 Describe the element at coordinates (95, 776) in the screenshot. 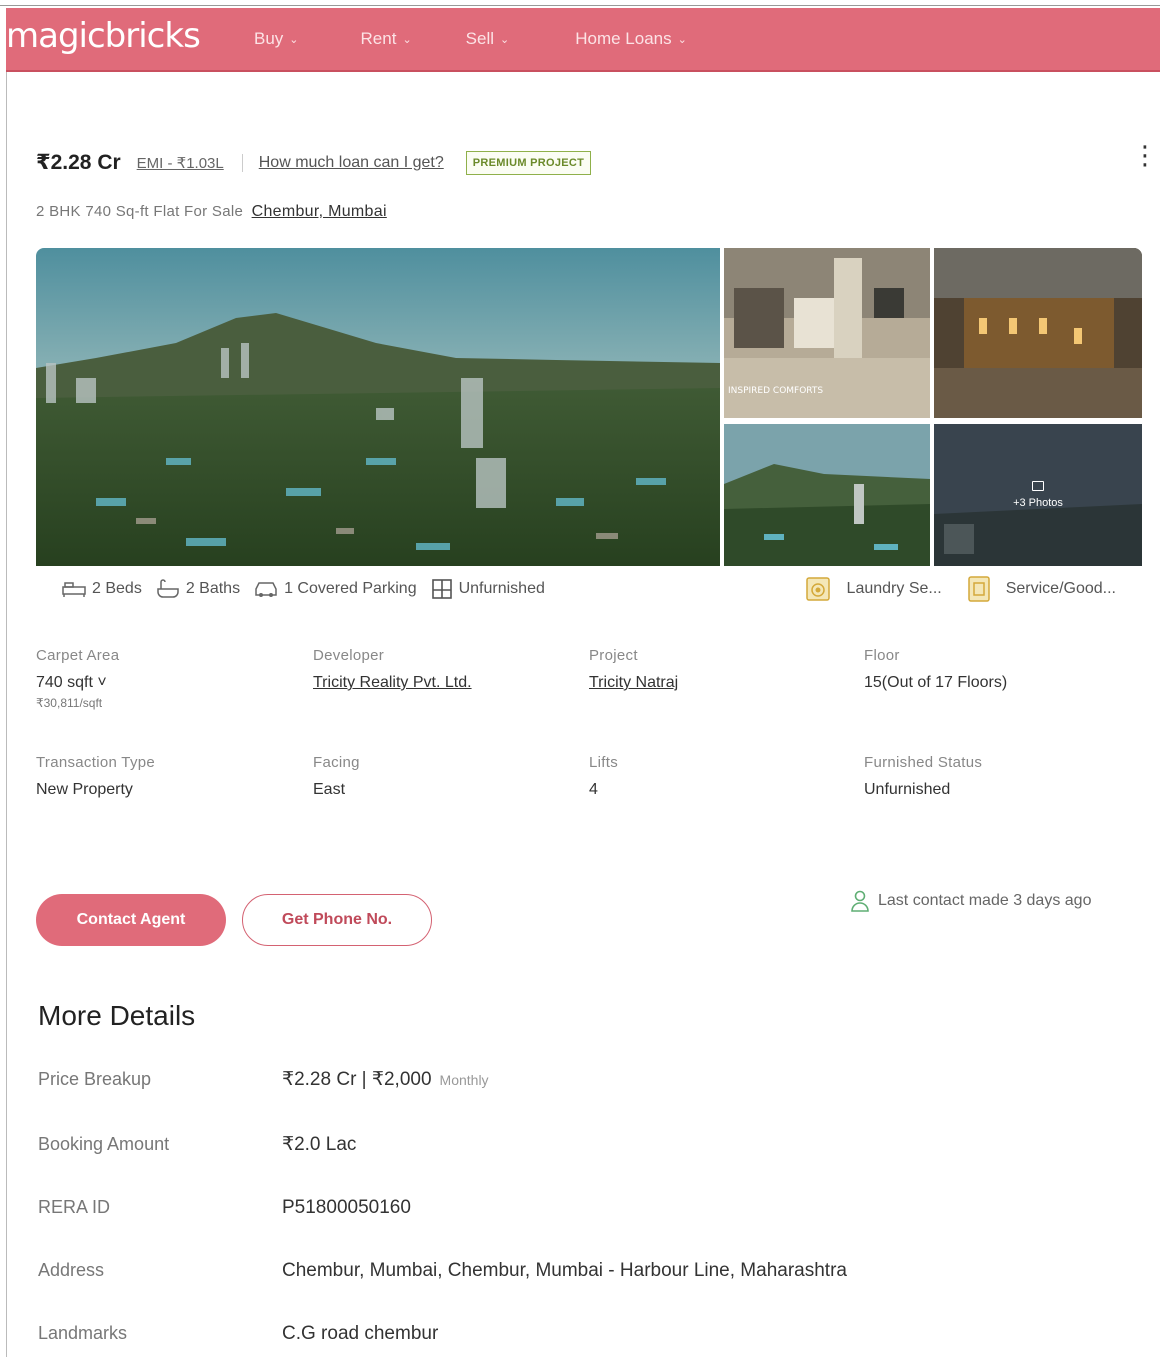

I see `spec-transaction-type: Transaction Type New Property` at that location.